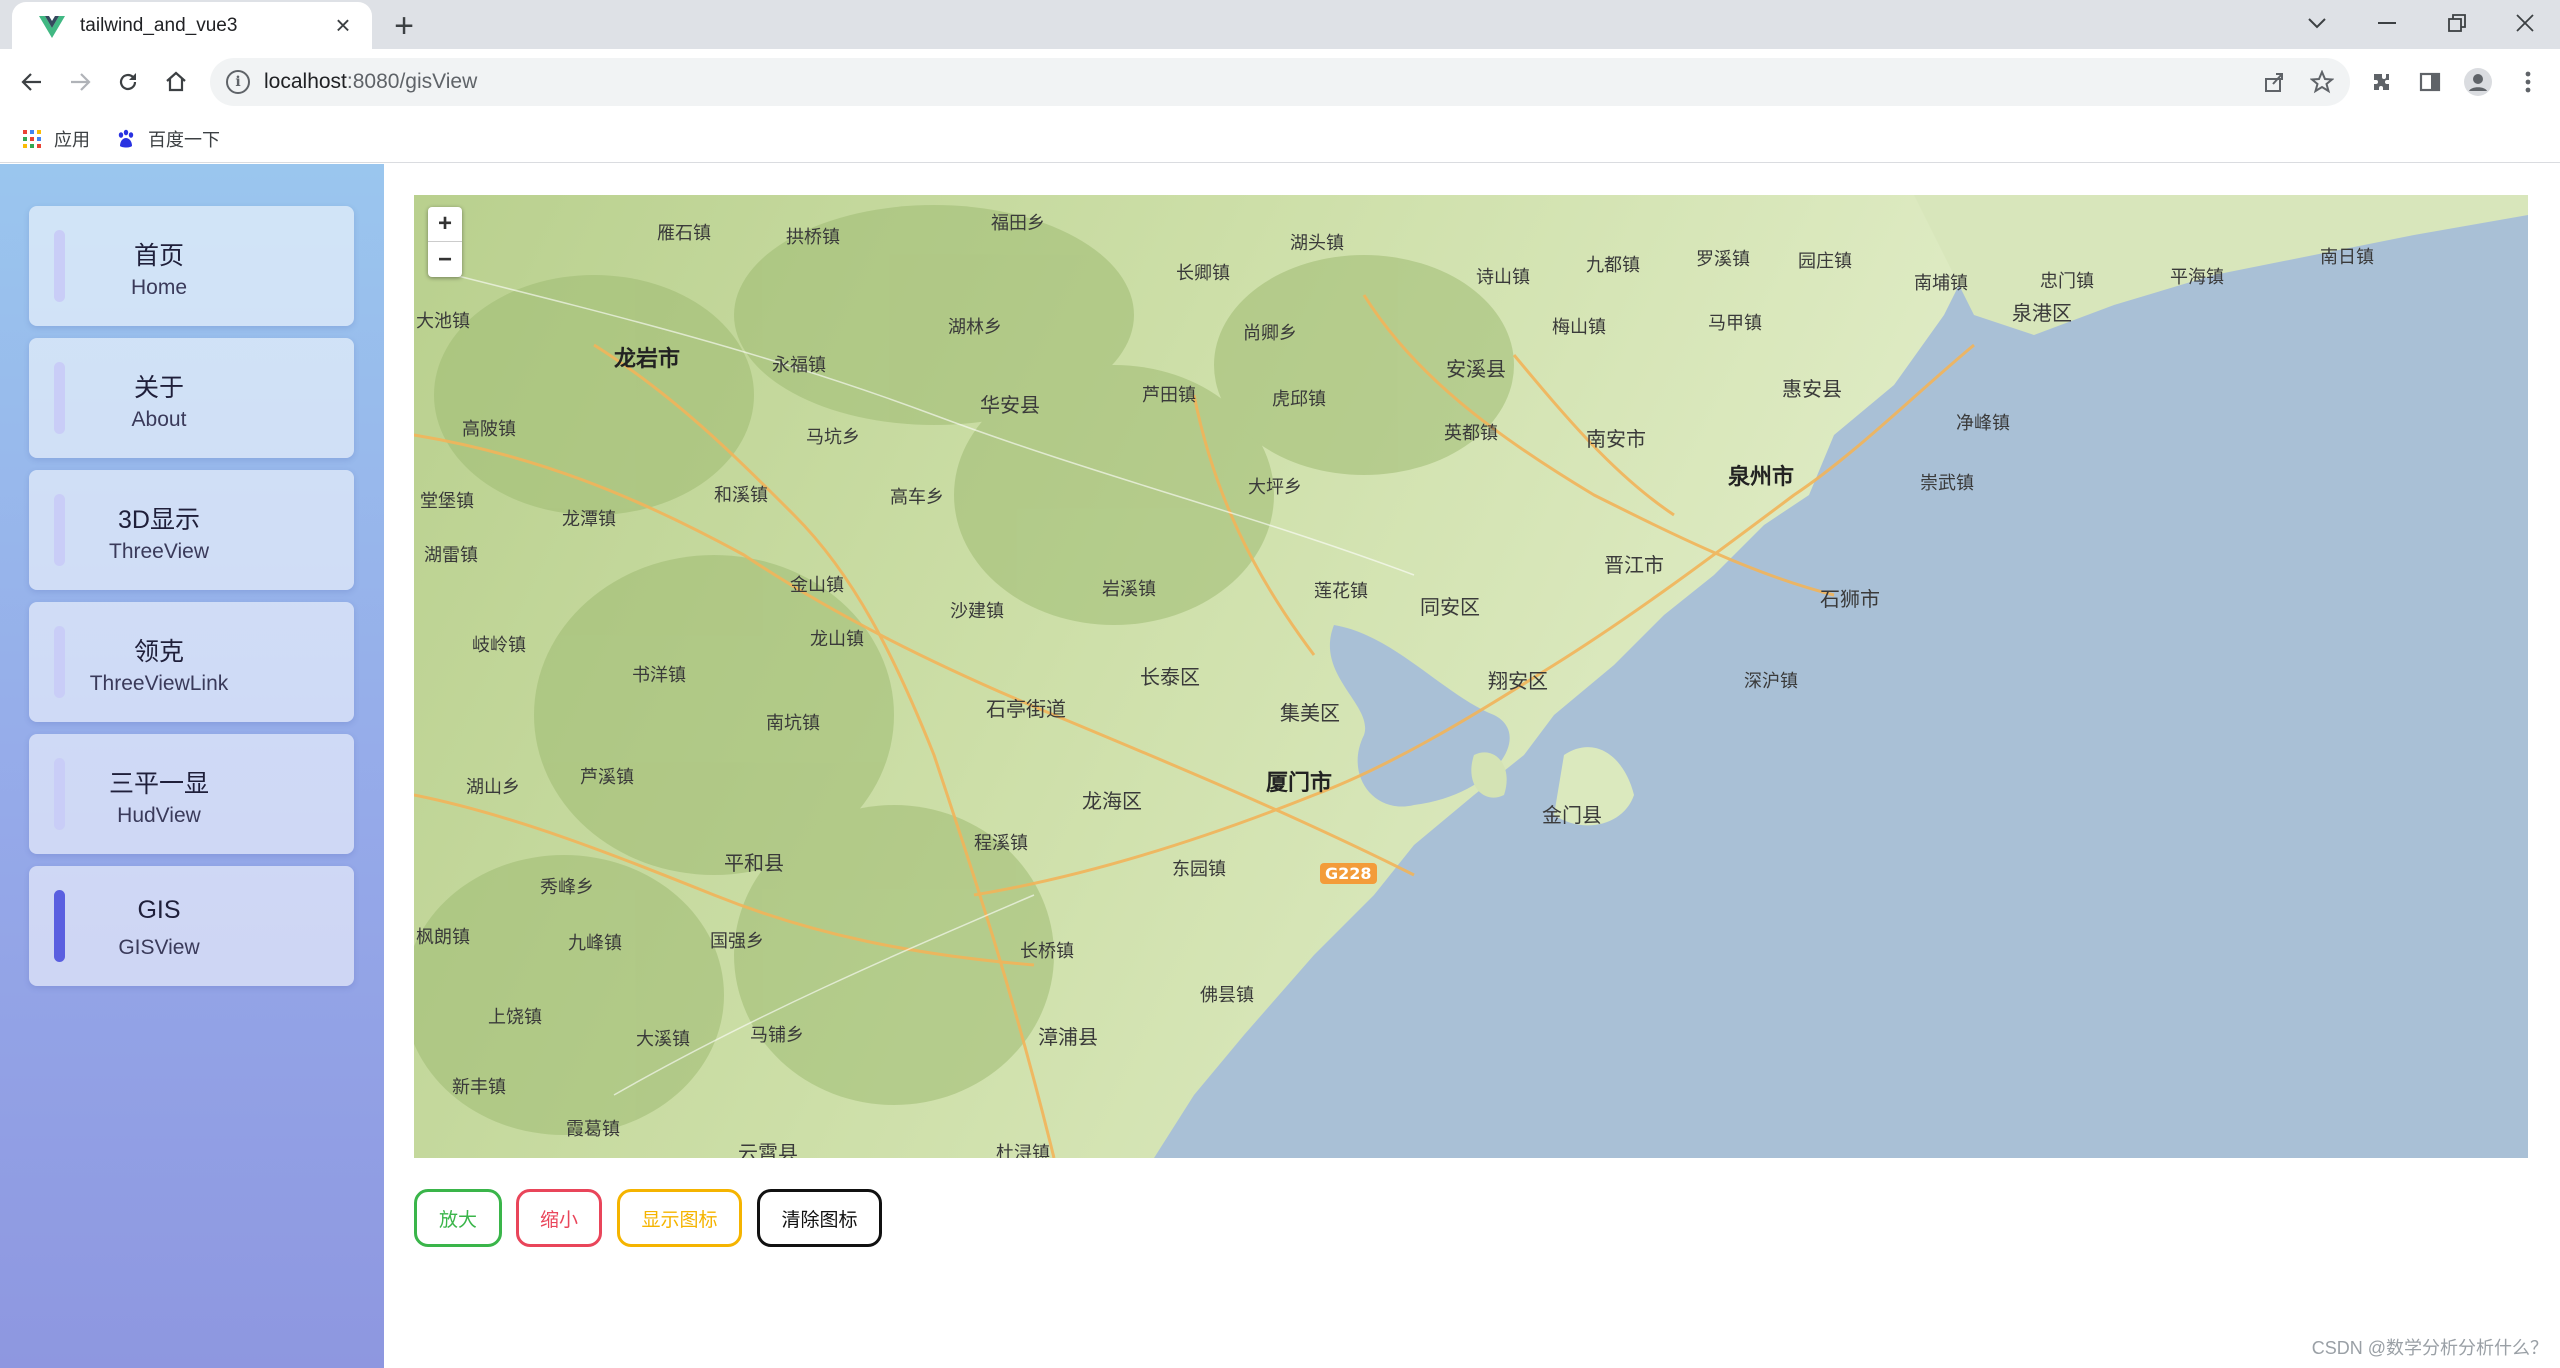 This screenshot has width=2560, height=1368. Describe the element at coordinates (684, 233) in the screenshot. I see `place-label: 雁石镇` at that location.